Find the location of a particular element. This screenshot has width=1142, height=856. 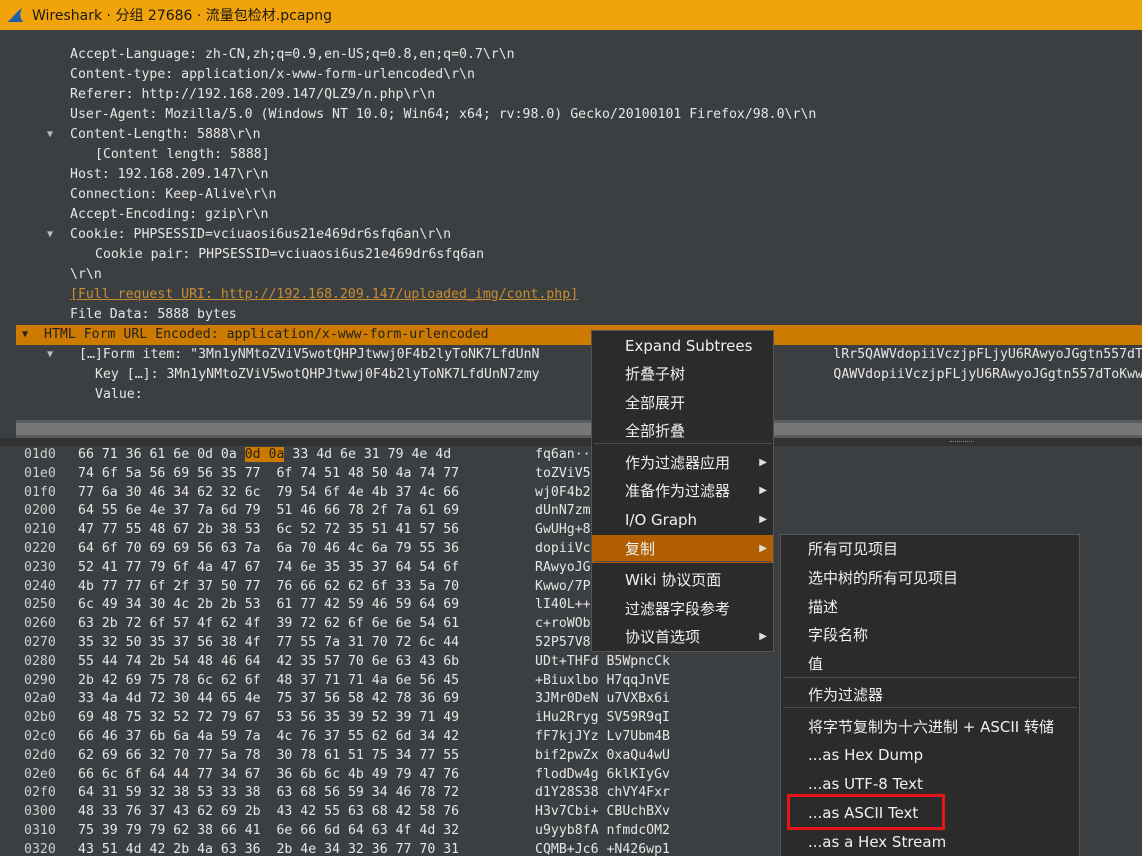

copy-submenu-item: ...as a Hex Stream is located at coordinates (930, 842).